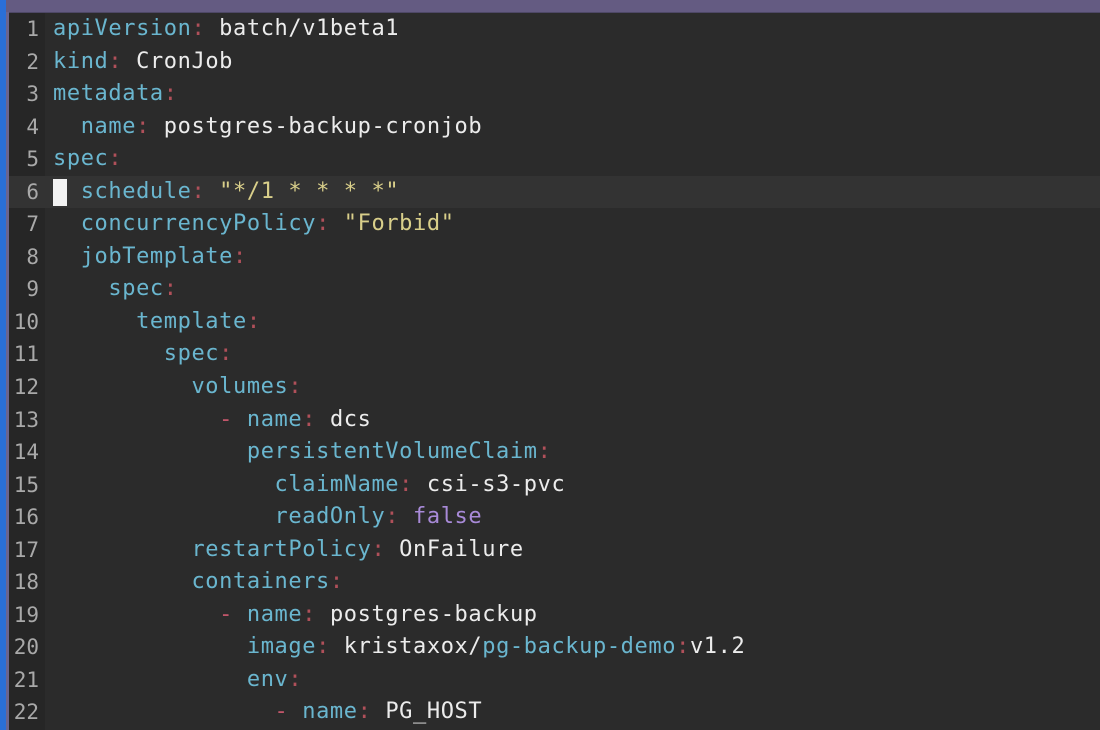 This screenshot has width=1100, height=730. Describe the element at coordinates (554, 224) in the screenshot. I see `code-line: 7 concurrencyPolicy: "Forbid"` at that location.